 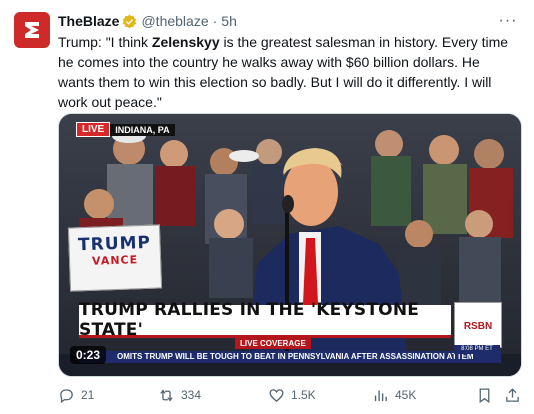 I want to click on bookmark-icon, so click(x=484, y=395).